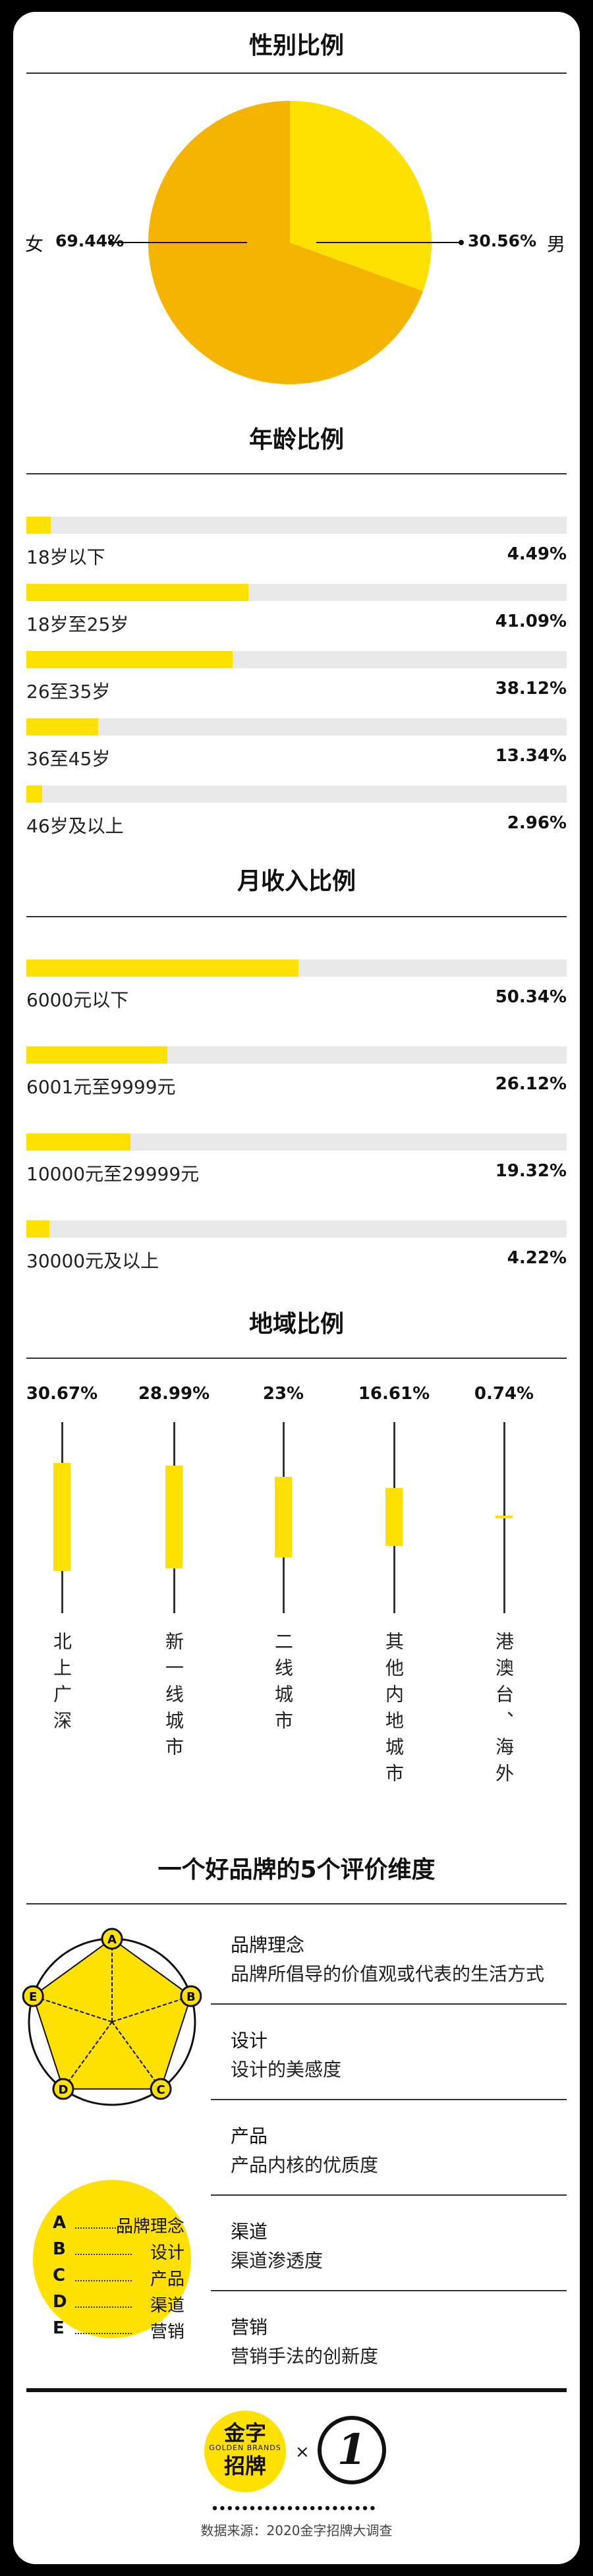 This screenshot has height=2576, width=593. What do you see at coordinates (388, 1974) in the screenshot?
I see `dimension-description: 品牌所倡导的价值观或代表的生活方式` at bounding box center [388, 1974].